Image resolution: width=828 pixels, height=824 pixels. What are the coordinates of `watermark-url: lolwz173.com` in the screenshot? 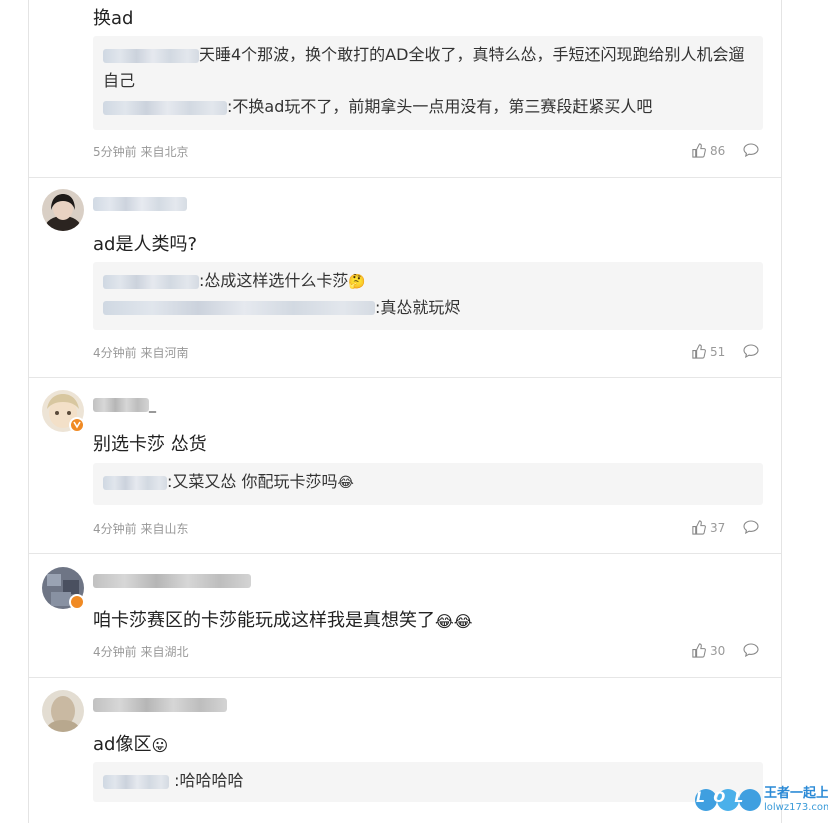 It's located at (796, 807).